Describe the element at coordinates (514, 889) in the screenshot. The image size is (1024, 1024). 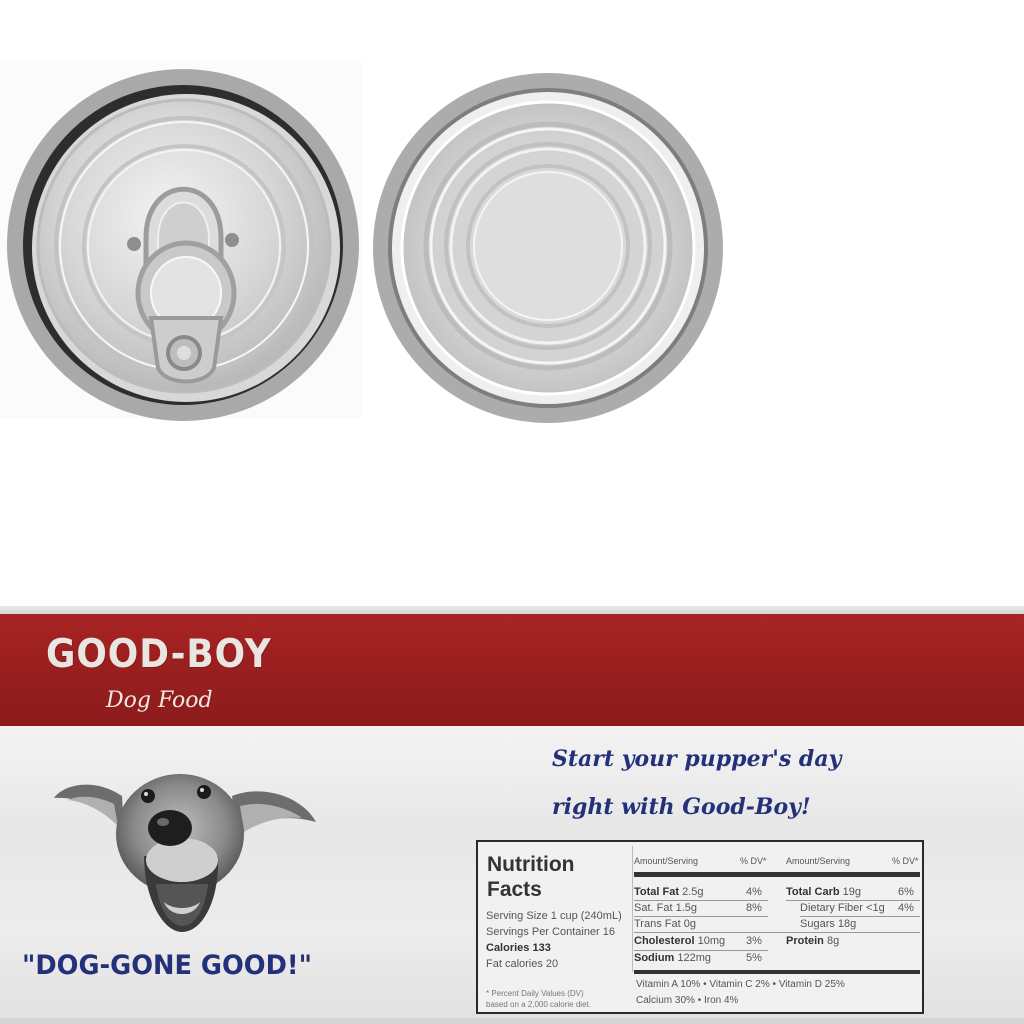
I see `nutrition-title-line-2: Facts` at that location.